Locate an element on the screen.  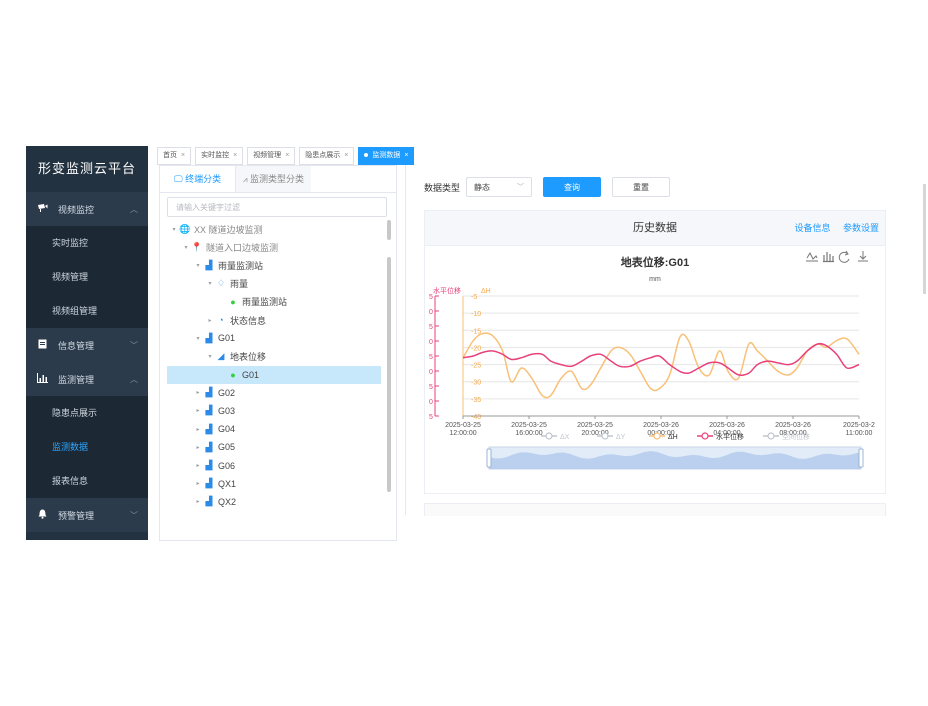
tree-node: ▾ ◢ 地表位移 is located at coordinates (274, 356).